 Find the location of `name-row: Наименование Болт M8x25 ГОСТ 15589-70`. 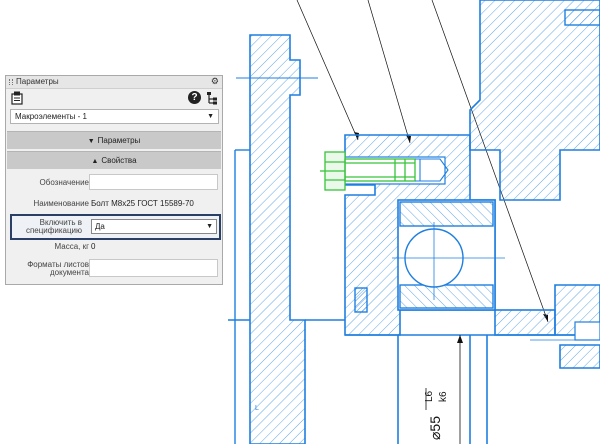

name-row: Наименование Болт M8x25 ГОСТ 15589-70 is located at coordinates (114, 204).